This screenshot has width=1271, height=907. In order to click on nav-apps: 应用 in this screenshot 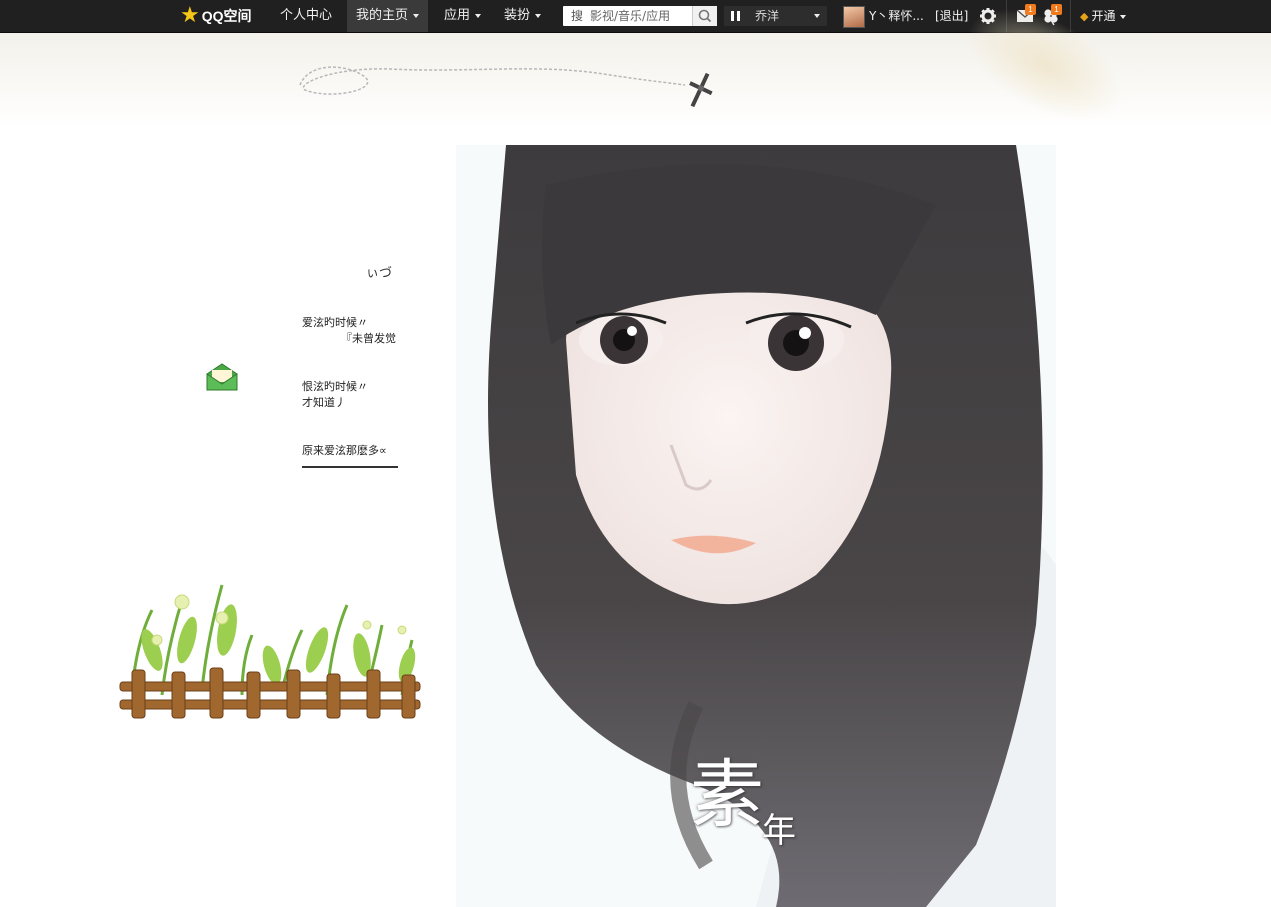, I will do `click(462, 16)`.